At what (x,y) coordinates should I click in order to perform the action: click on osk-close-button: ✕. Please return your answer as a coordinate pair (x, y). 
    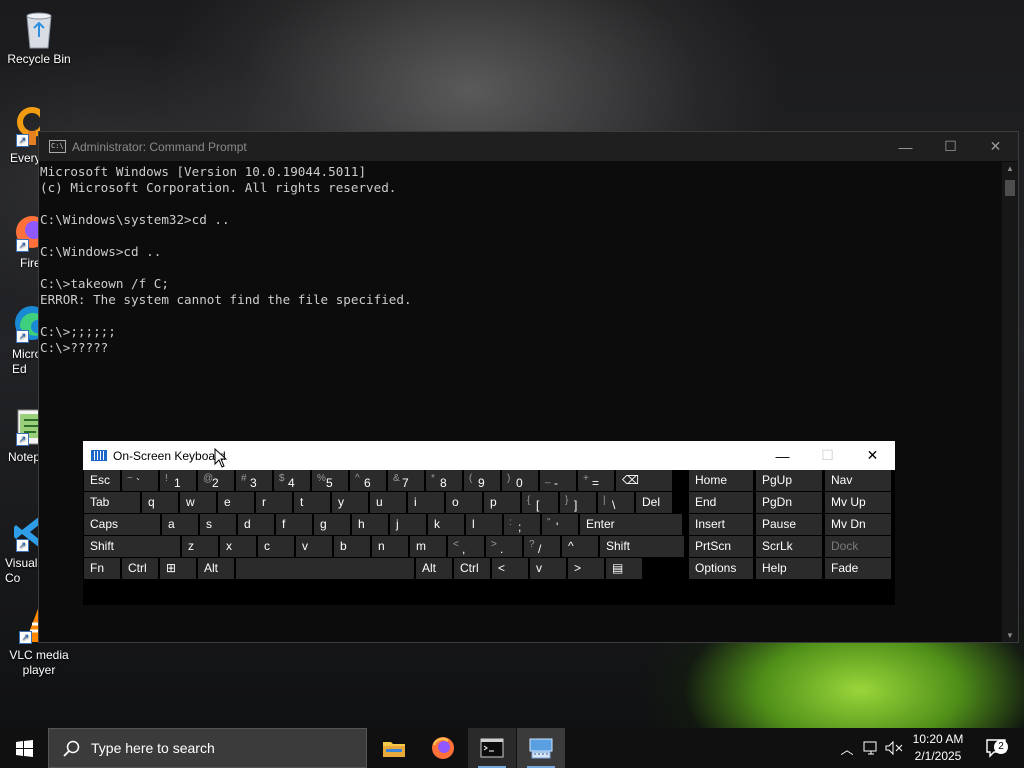
    Looking at the image, I should click on (872, 455).